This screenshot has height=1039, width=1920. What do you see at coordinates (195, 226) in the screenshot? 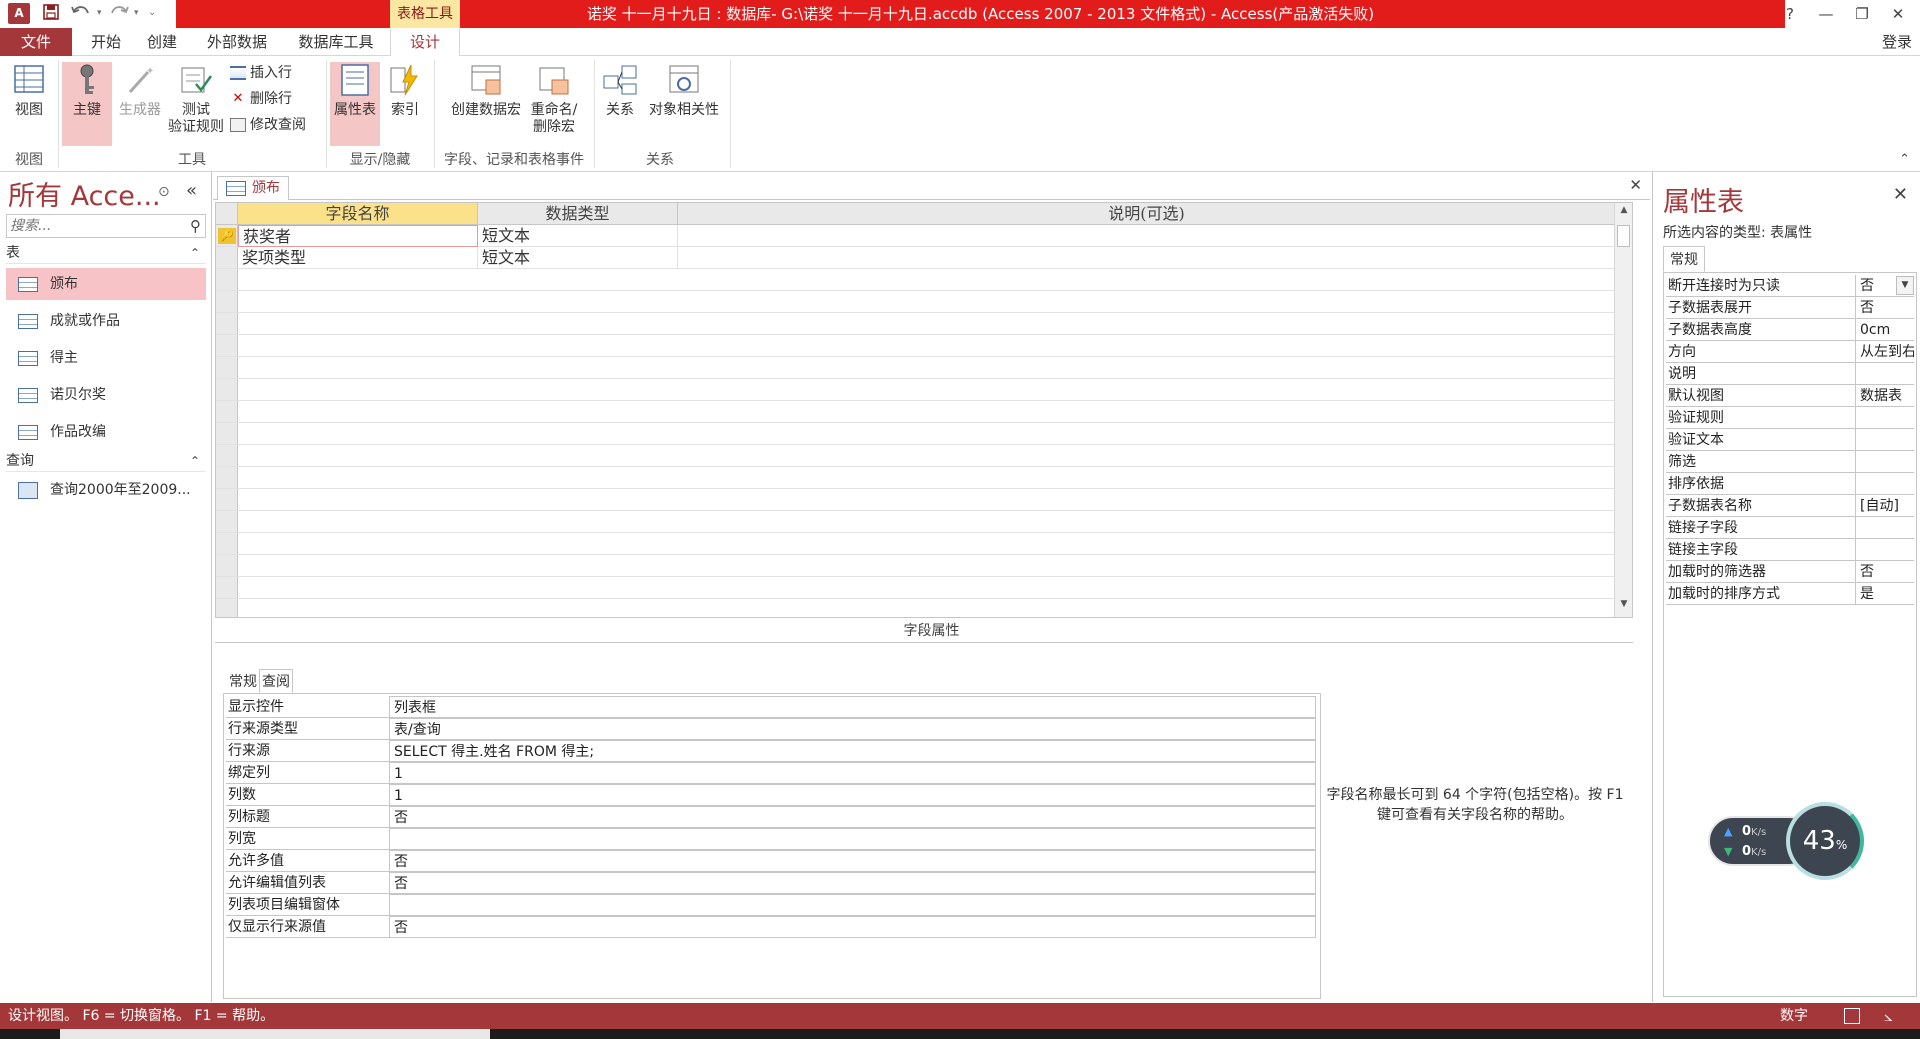
I see `search-icon: ⚲` at bounding box center [195, 226].